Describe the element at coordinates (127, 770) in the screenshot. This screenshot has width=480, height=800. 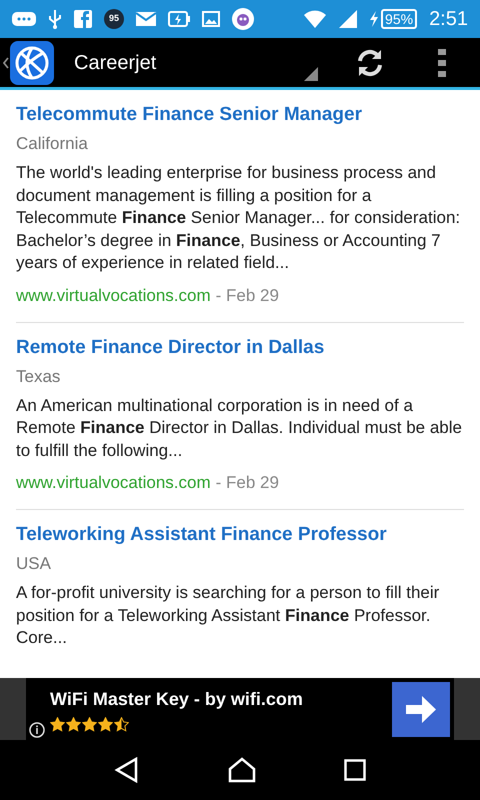
I see `back-icon` at that location.